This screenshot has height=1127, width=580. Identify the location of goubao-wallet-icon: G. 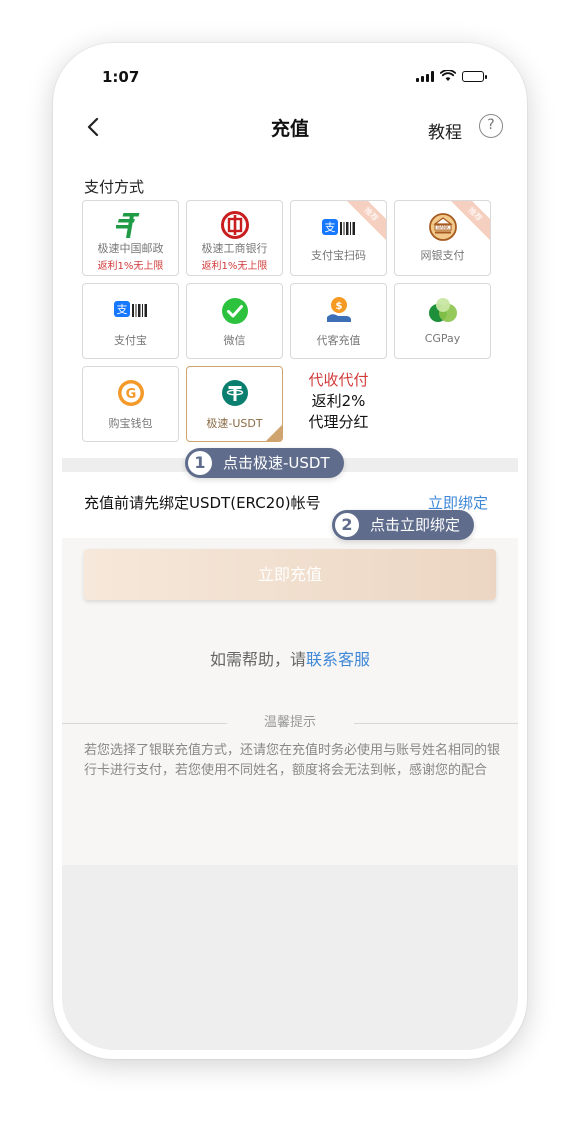
(130, 393).